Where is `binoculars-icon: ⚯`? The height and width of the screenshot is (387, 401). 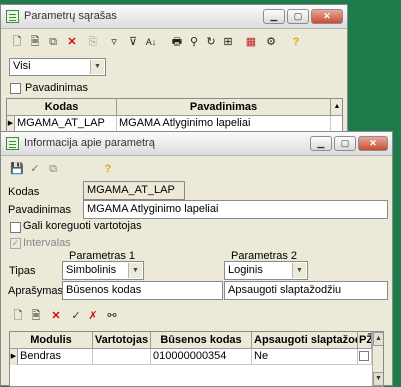
binoculars-icon: ⚯ is located at coordinates (112, 316).